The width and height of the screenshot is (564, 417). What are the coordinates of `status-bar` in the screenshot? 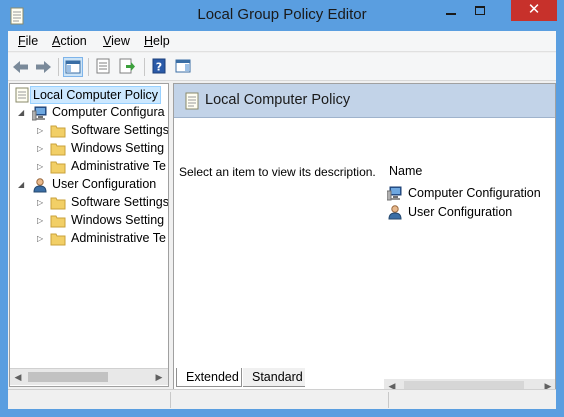 It's located at (282, 399).